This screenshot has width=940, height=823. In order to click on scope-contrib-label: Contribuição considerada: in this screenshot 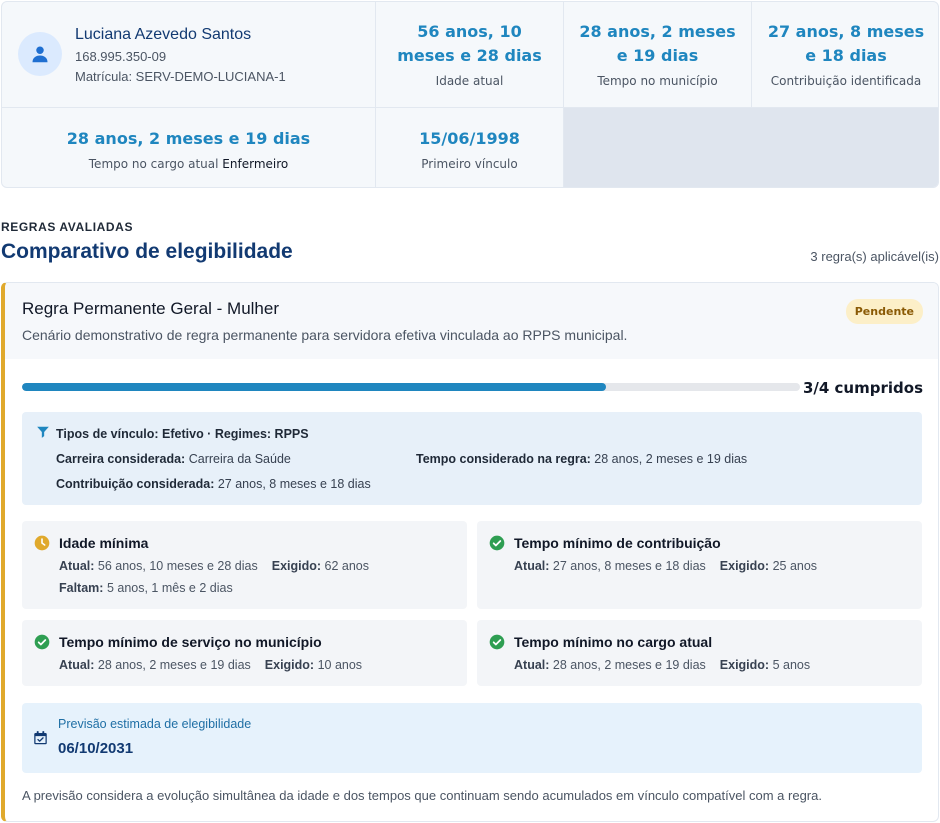, I will do `click(135, 484)`.